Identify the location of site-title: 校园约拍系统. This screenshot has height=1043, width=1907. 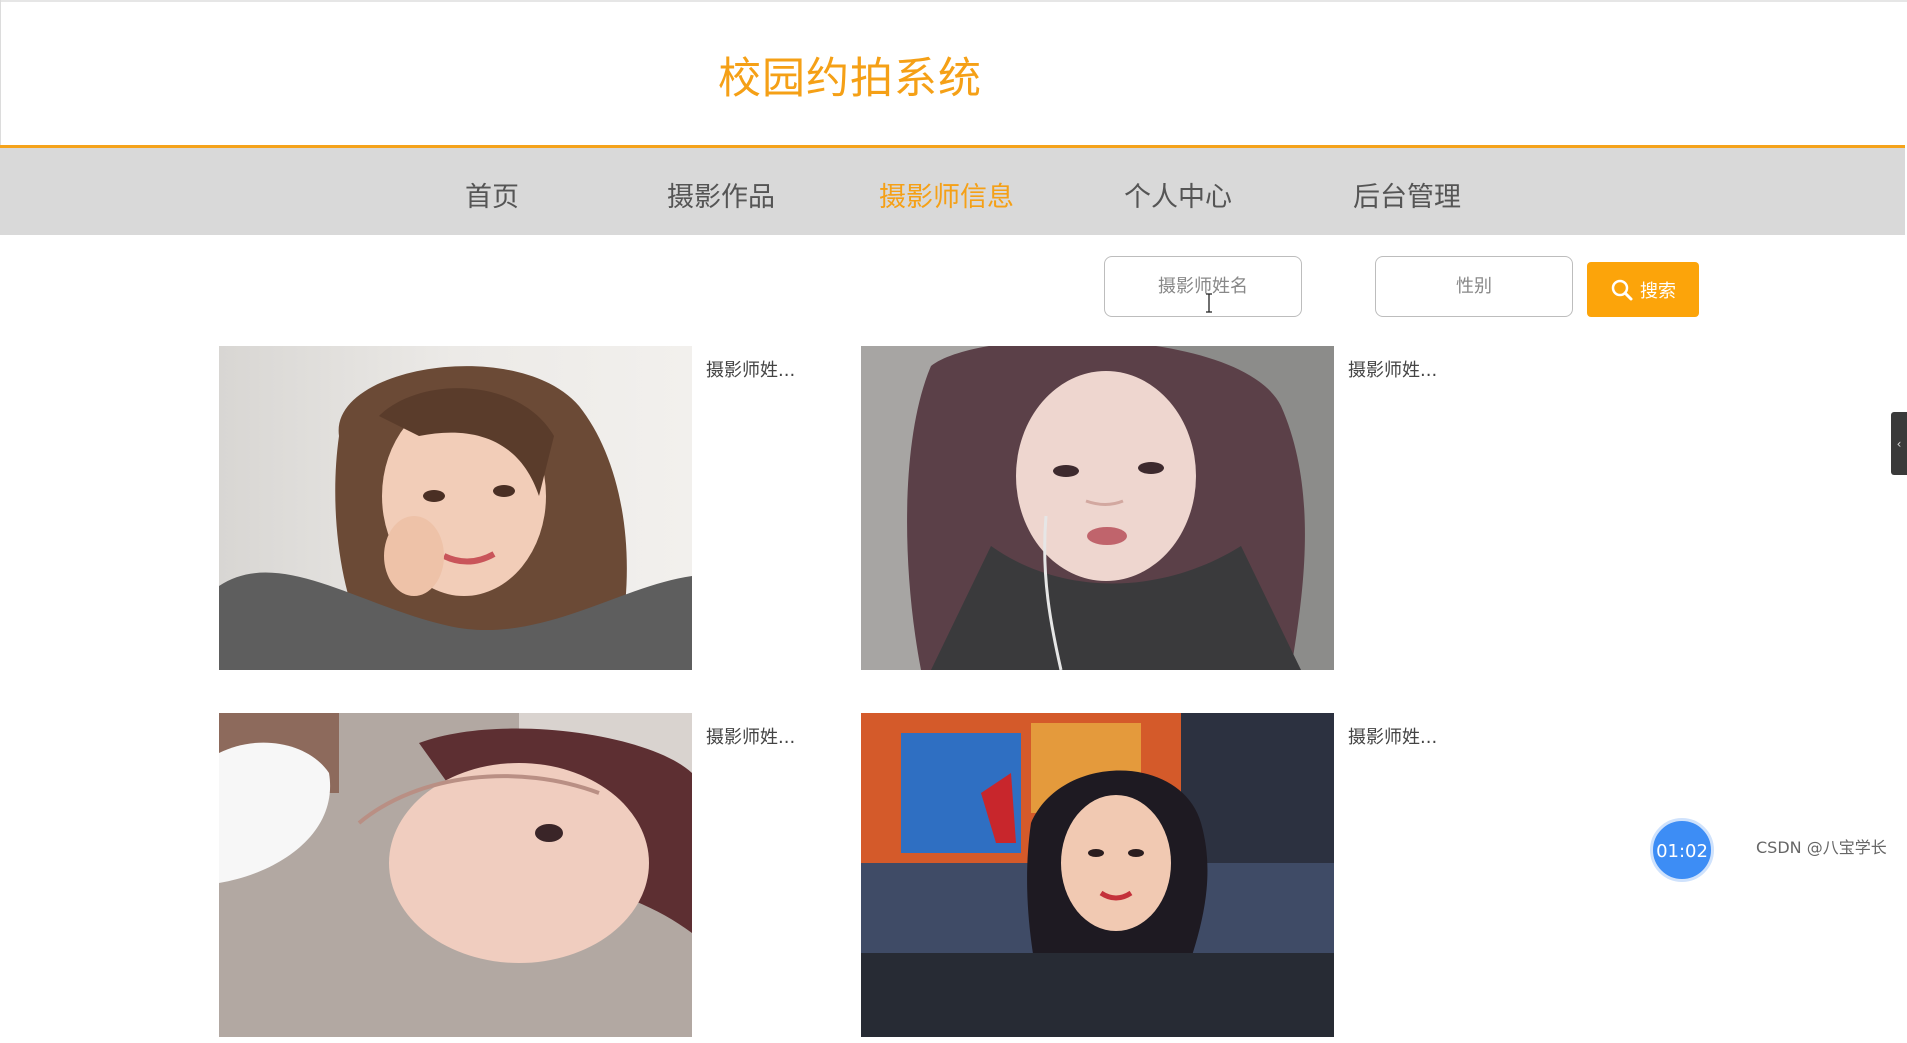
(850, 79).